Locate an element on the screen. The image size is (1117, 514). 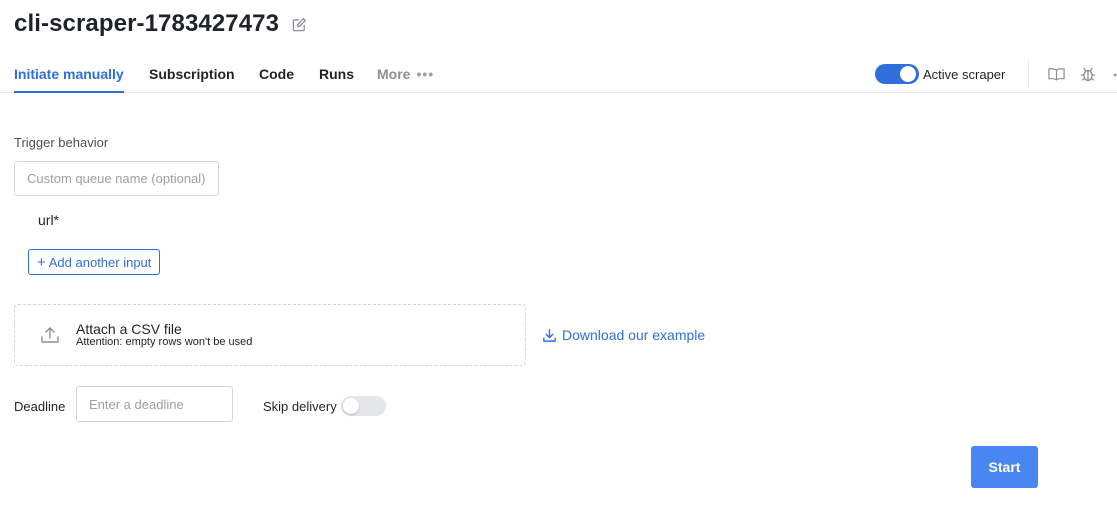
title-row: cli-scraper-1783427473 is located at coordinates (160, 24).